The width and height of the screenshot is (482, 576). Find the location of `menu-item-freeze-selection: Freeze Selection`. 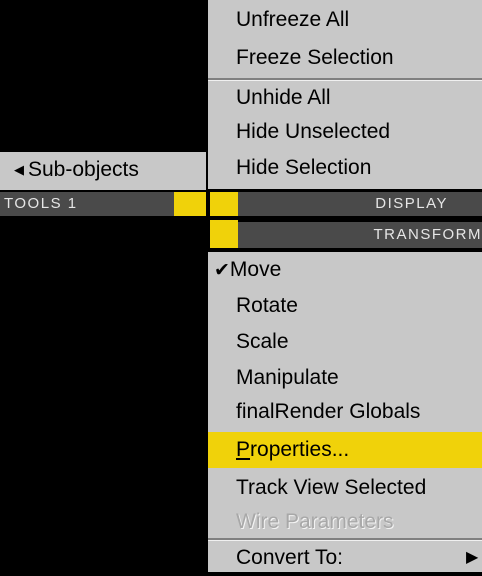

menu-item-freeze-selection: Freeze Selection is located at coordinates (315, 58).